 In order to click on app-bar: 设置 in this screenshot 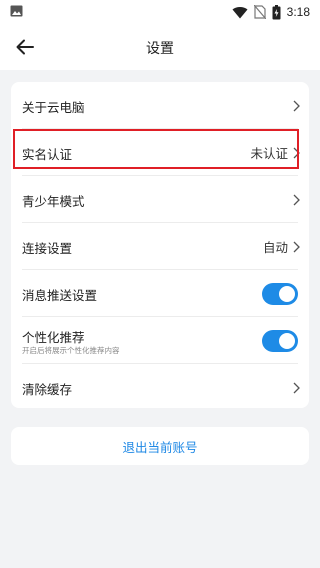, I will do `click(160, 47)`.